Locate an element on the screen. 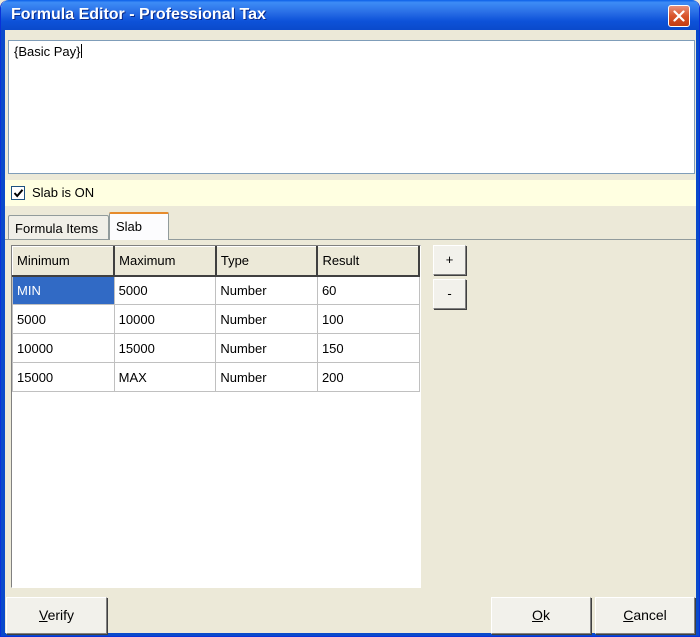  close-icon is located at coordinates (679, 16).